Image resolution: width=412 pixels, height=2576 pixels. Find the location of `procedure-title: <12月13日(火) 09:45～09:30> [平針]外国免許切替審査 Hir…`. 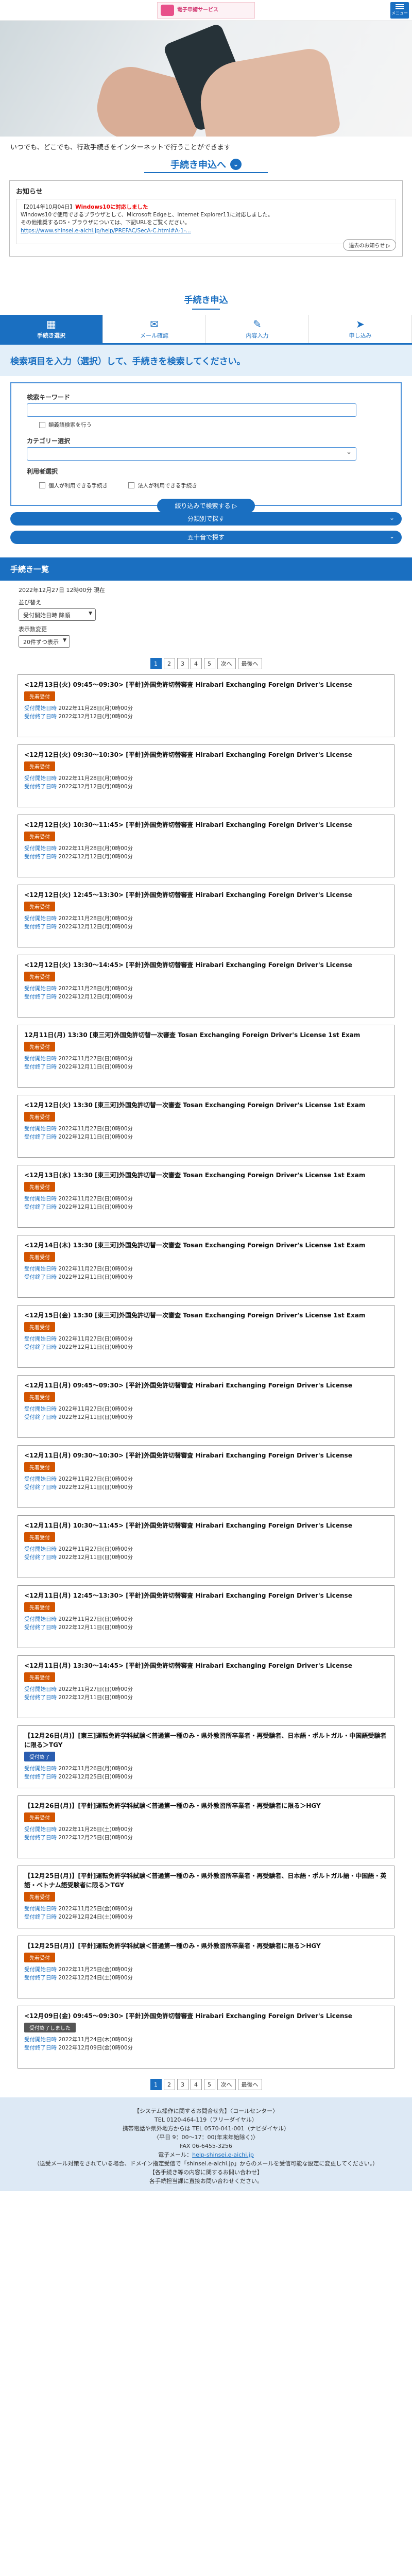

procedure-title: <12月13日(火) 09:45～09:30> [平針]外国免許切替審査 Hir… is located at coordinates (206, 684).